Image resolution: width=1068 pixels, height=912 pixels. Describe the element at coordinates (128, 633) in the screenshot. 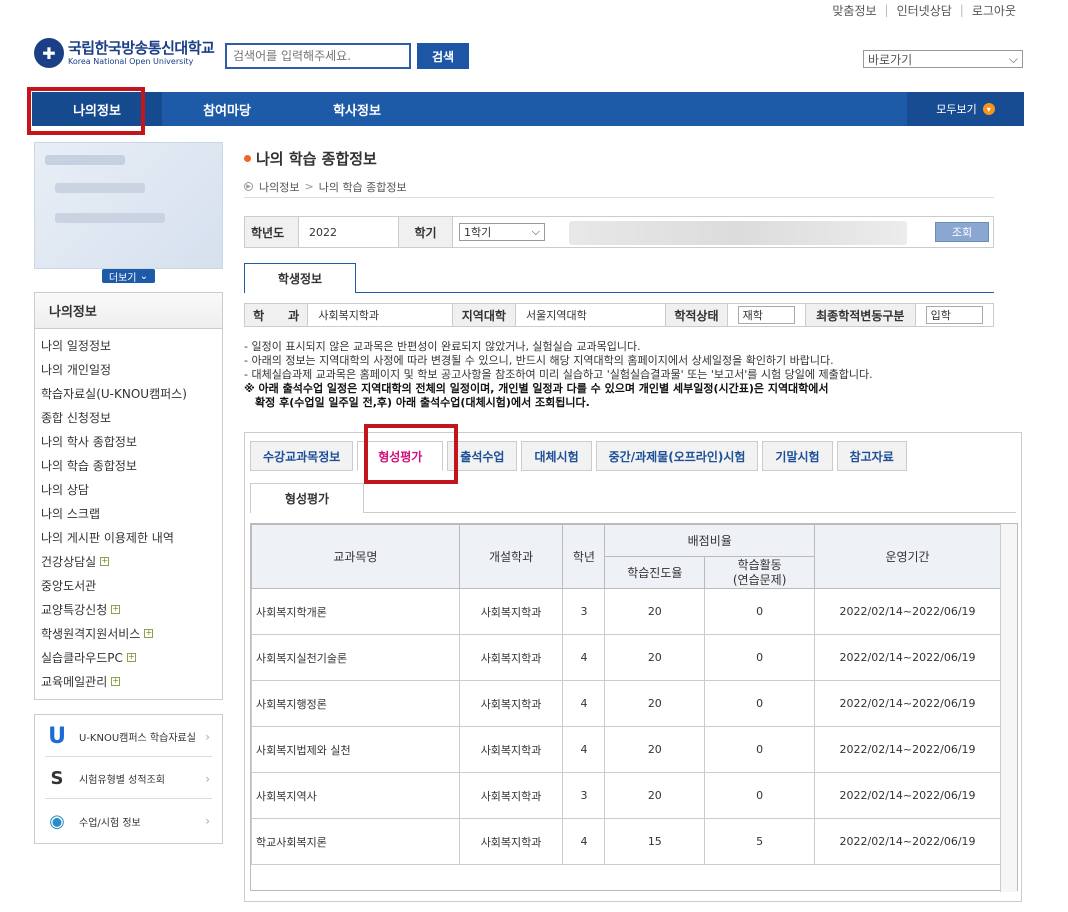

I see `side-nav-item: 학생원격지원서비스 +` at that location.